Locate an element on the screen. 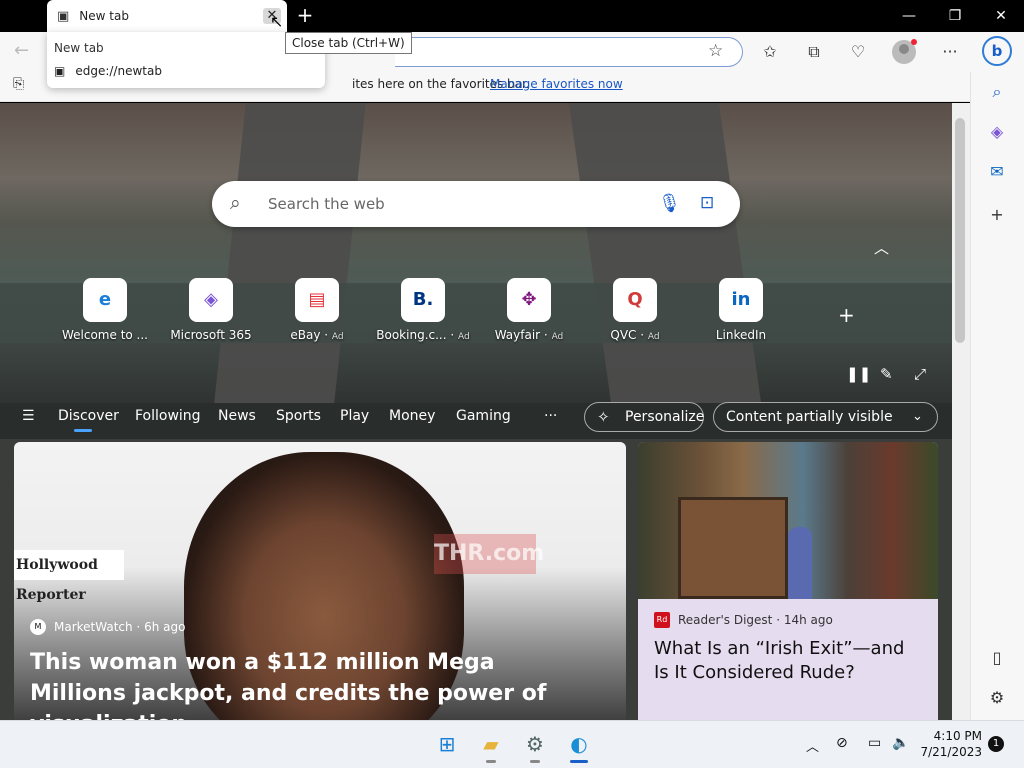 This screenshot has width=1024, height=768. hamburger-icon: ☰ is located at coordinates (28, 416).